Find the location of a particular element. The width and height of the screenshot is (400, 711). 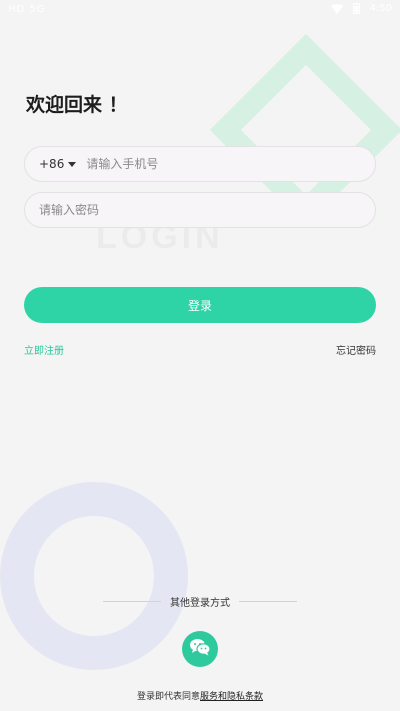

phone-field: +86 is located at coordinates (200, 164).